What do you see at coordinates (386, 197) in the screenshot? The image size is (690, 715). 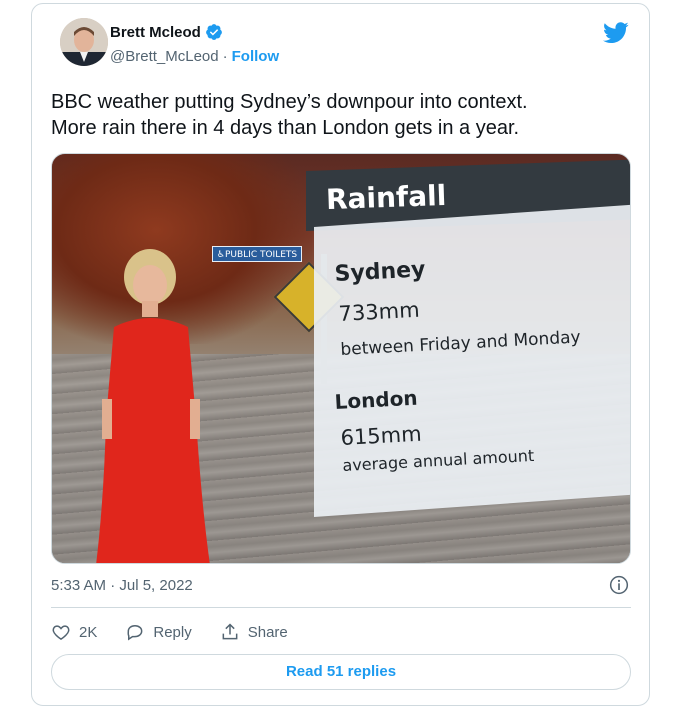 I see `graphic-title: Rainfall` at bounding box center [386, 197].